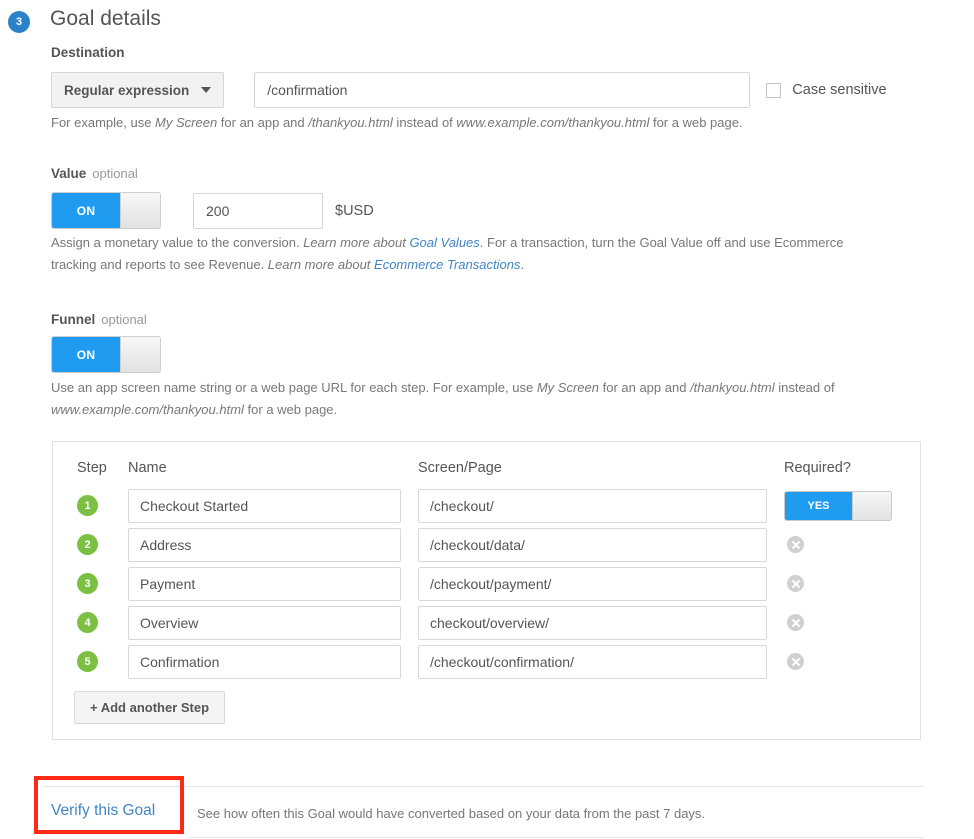  What do you see at coordinates (817, 468) in the screenshot?
I see `column-header-required: Required?` at bounding box center [817, 468].